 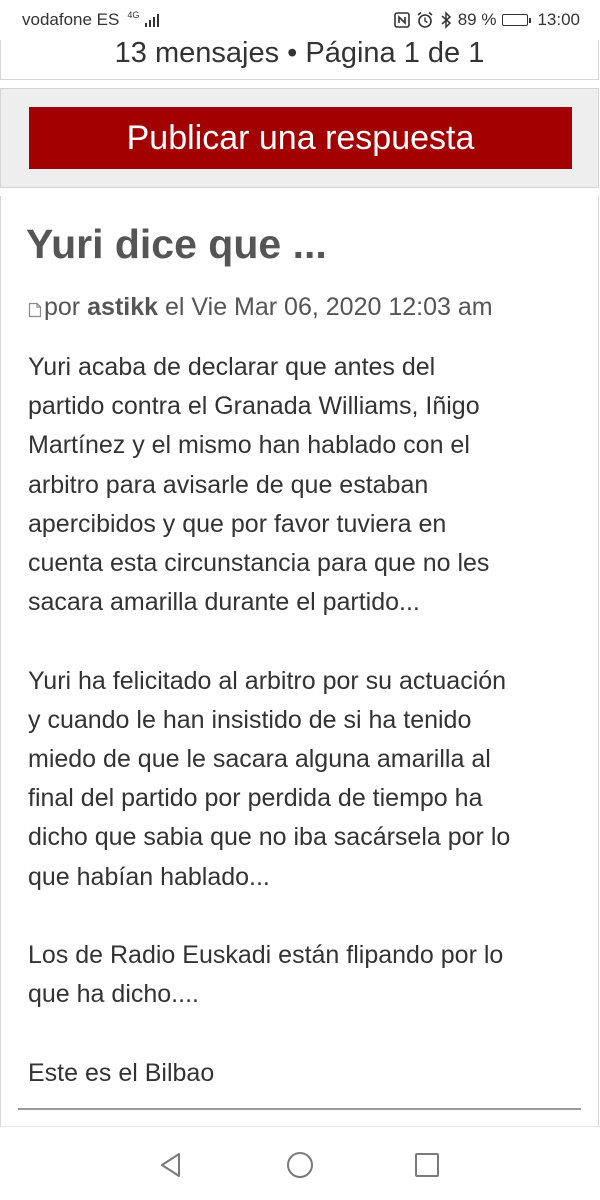 What do you see at coordinates (35, 306) in the screenshot?
I see `post-icon` at bounding box center [35, 306].